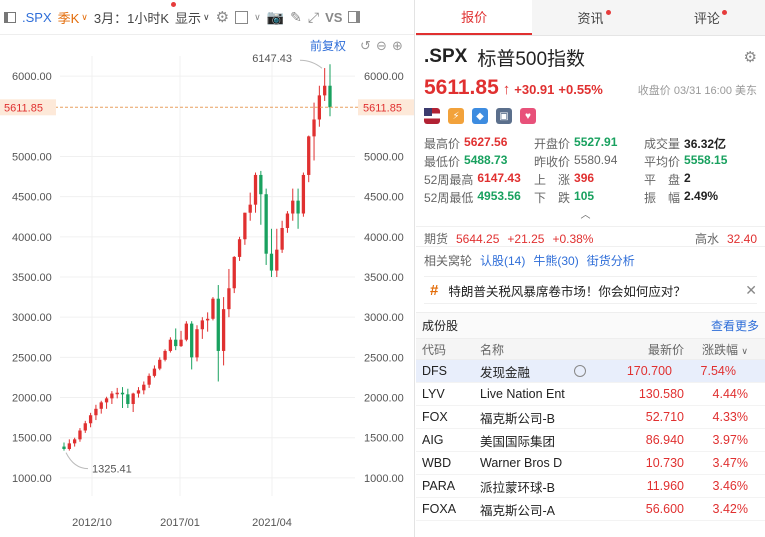  I want to click on y-tick-label-right: 6000.00, so click(384, 77).